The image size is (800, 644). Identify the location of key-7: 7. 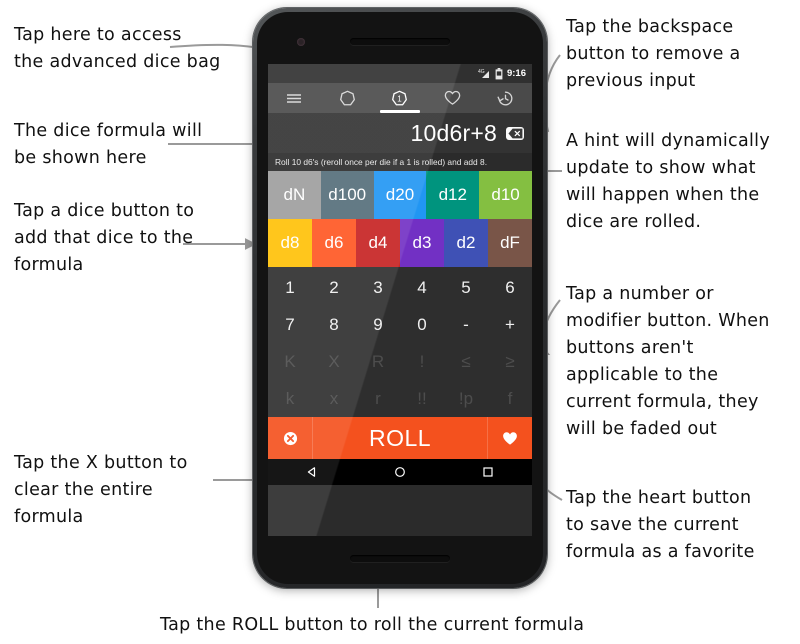
(290, 324).